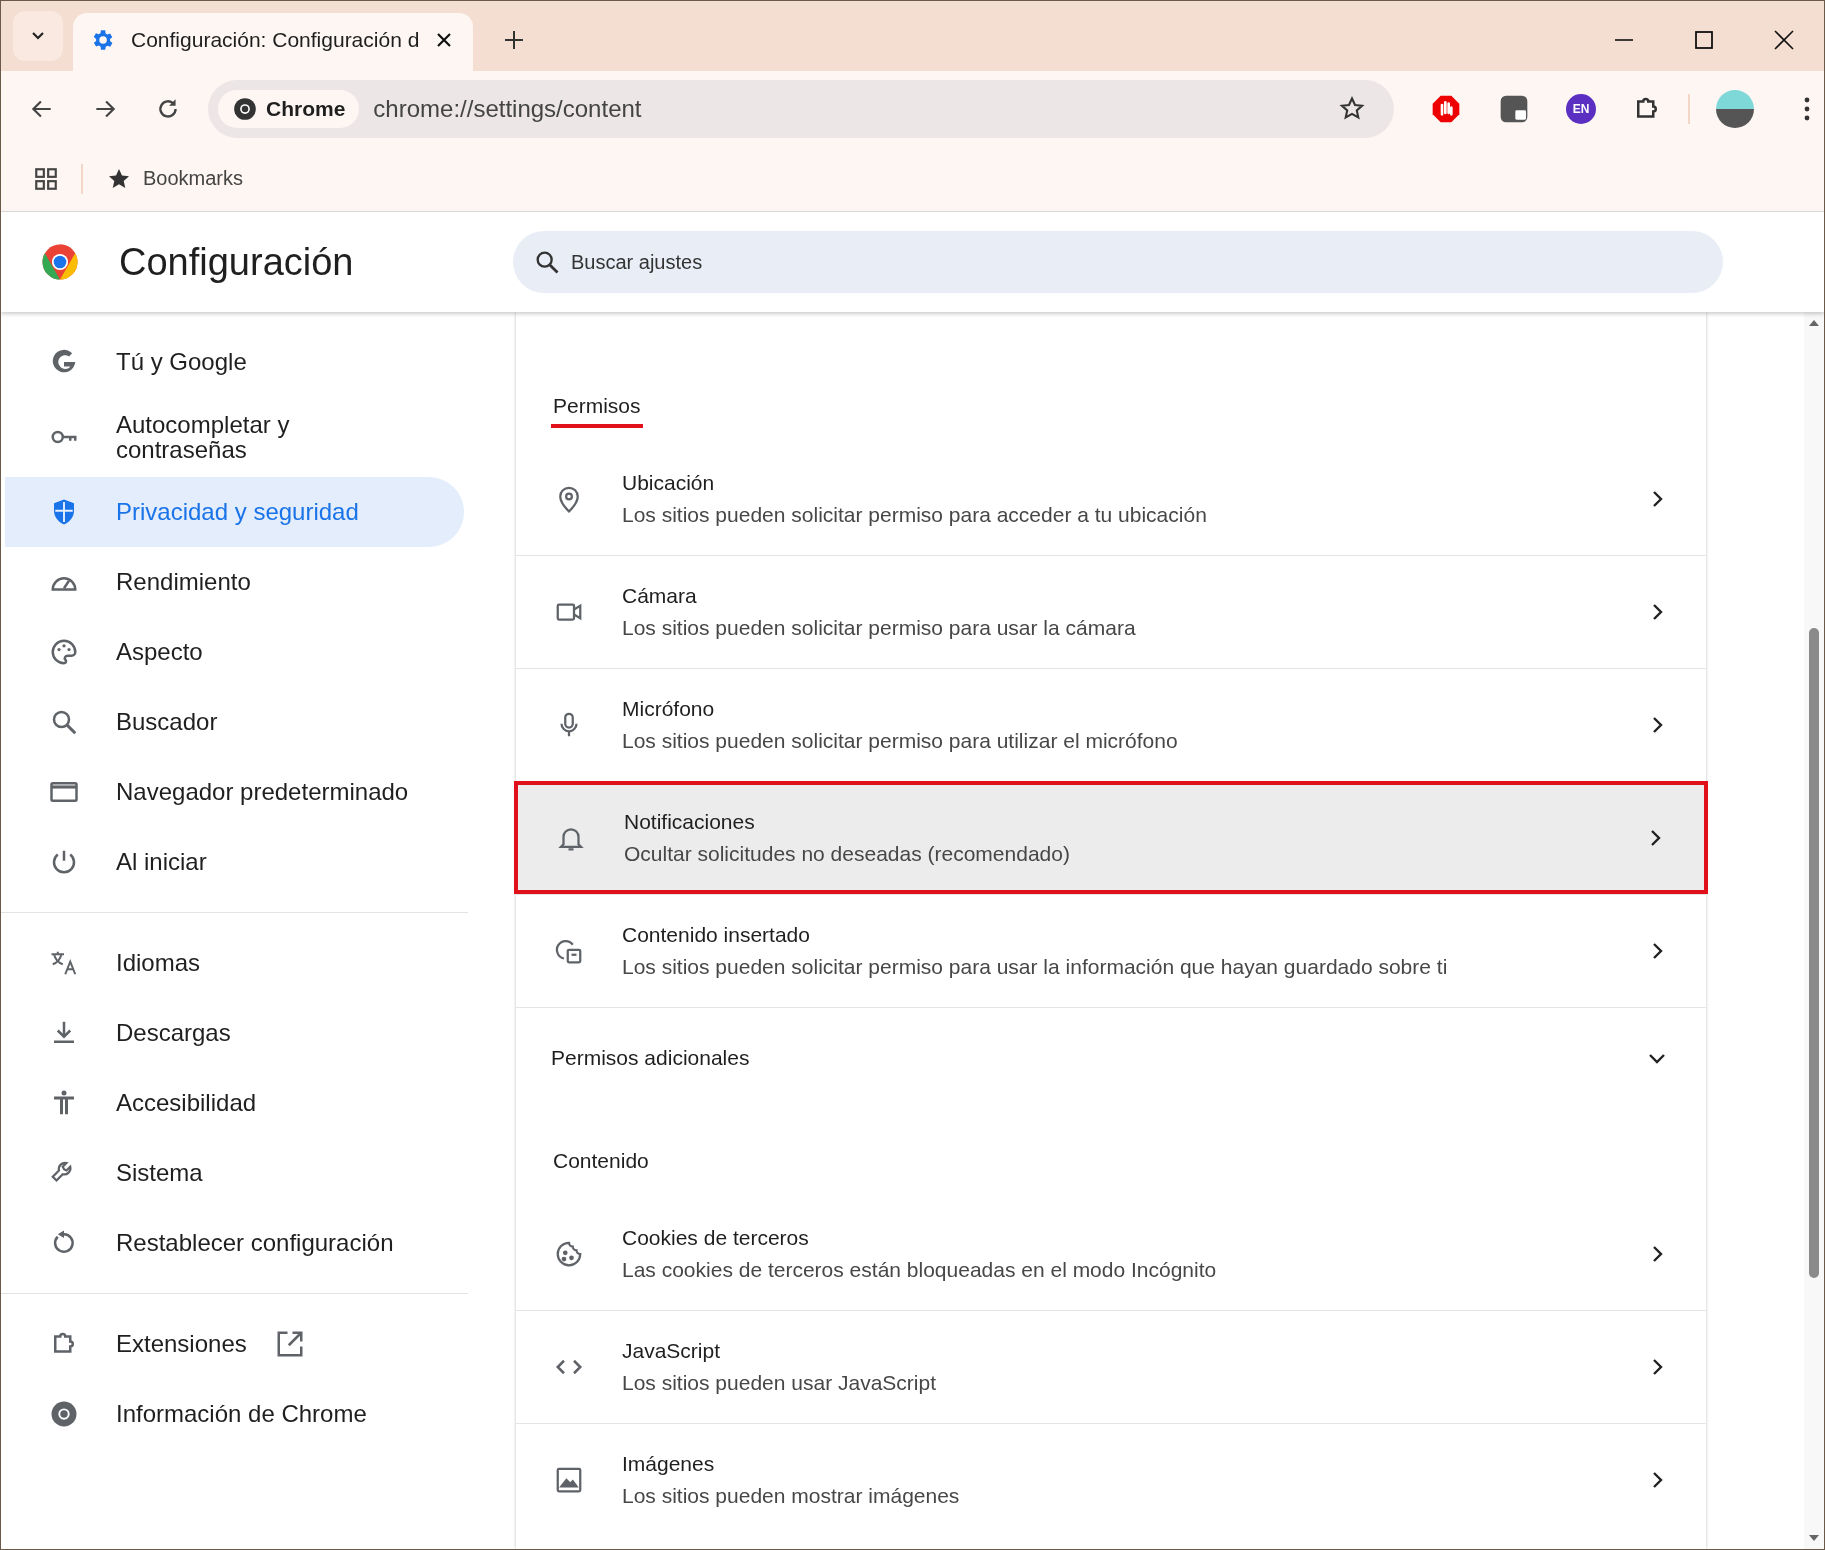  What do you see at coordinates (1111, 1479) in the screenshot?
I see `settings-row: Imágenes Los sitios pueden mostrar imágenes` at bounding box center [1111, 1479].